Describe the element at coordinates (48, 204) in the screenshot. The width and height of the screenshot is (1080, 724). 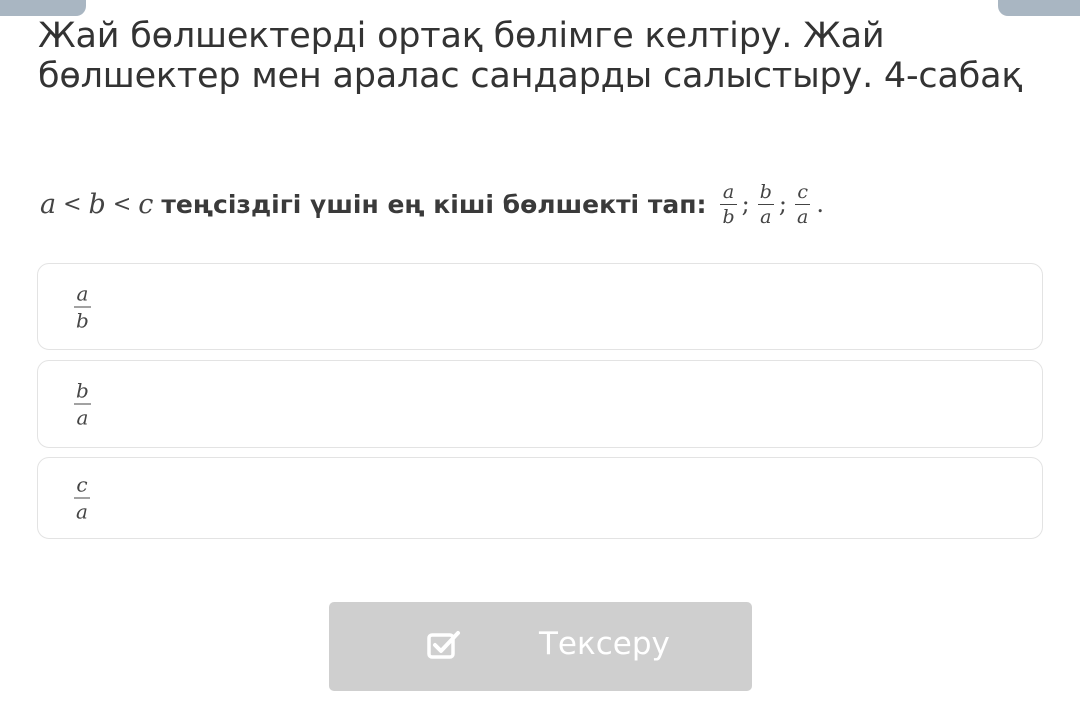
I see `math-var-a: a` at that location.